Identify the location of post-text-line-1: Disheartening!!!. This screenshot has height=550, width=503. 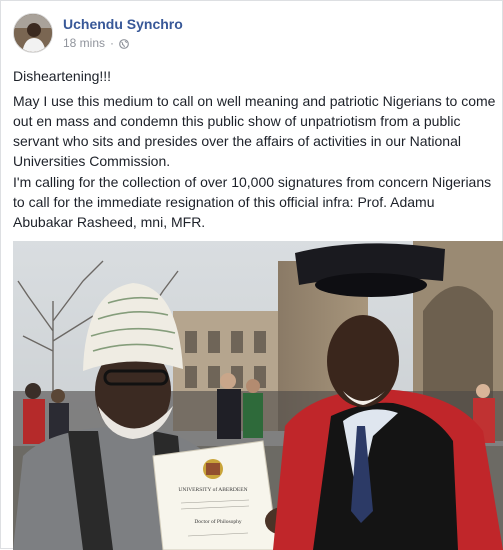
(62, 76).